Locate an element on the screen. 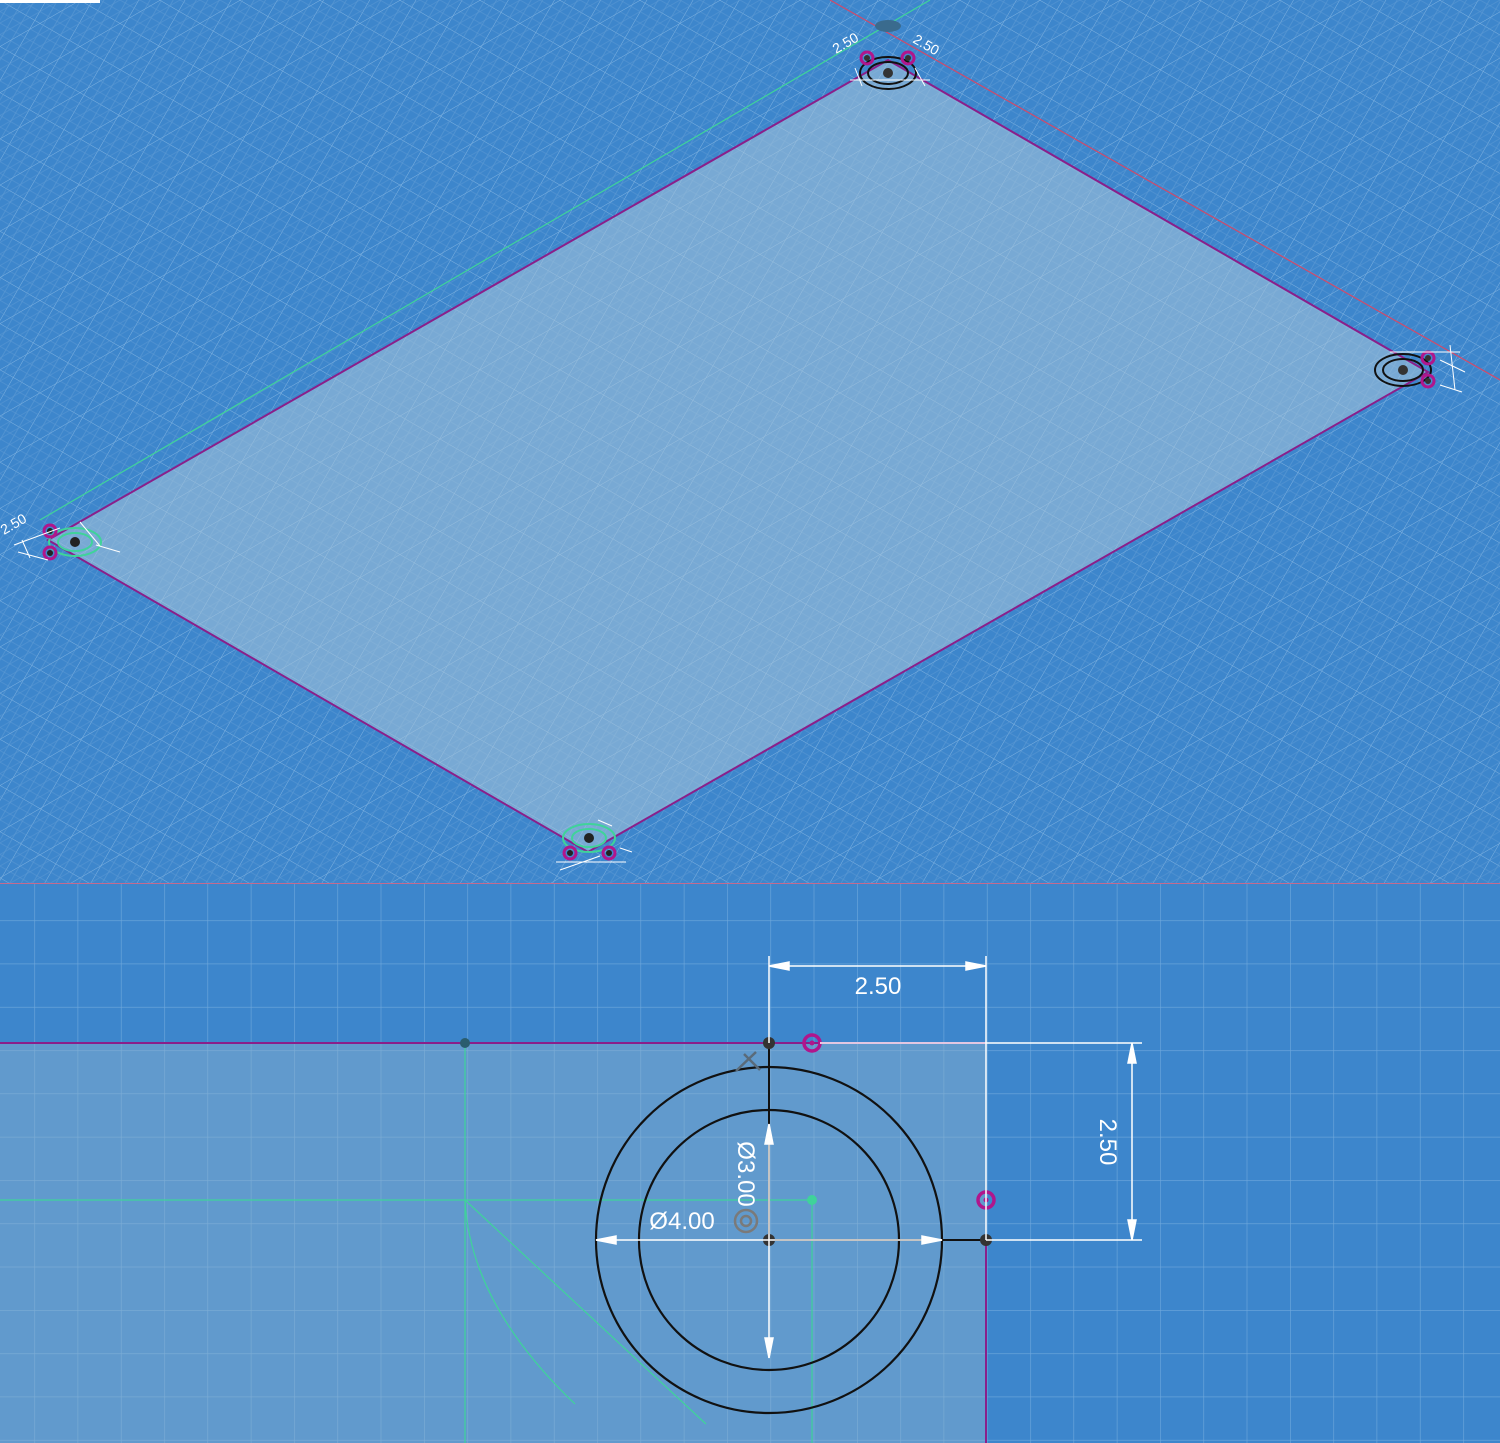  origin-marker is located at coordinates (888, 26).